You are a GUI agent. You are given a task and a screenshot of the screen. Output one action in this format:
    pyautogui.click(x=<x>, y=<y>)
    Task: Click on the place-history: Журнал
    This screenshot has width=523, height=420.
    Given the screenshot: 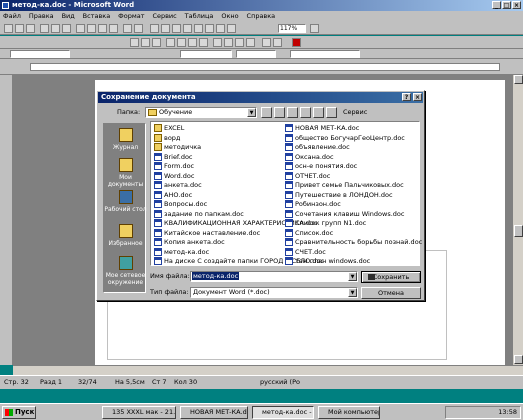 What is the action you would take?
    pyautogui.click(x=125, y=139)
    